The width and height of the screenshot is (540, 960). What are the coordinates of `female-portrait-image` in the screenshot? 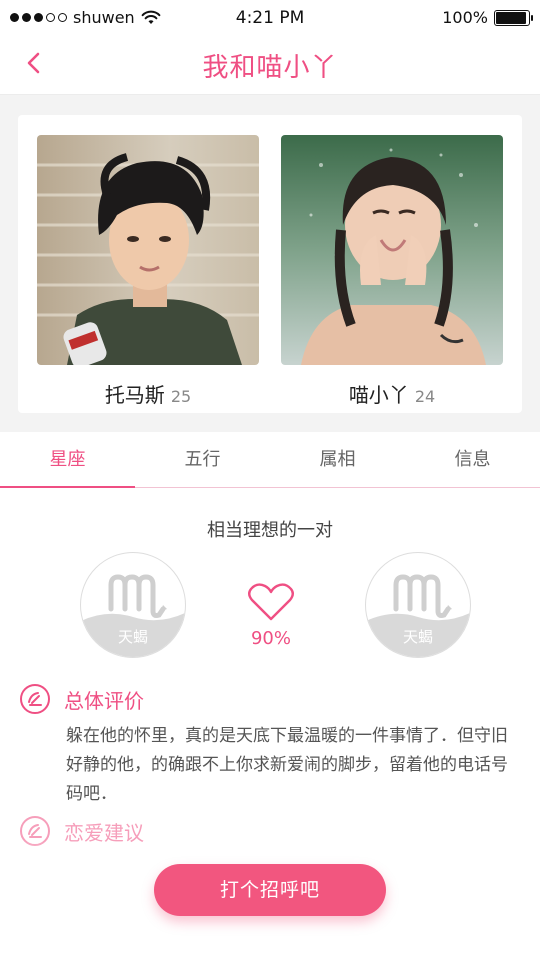 It's located at (392, 250).